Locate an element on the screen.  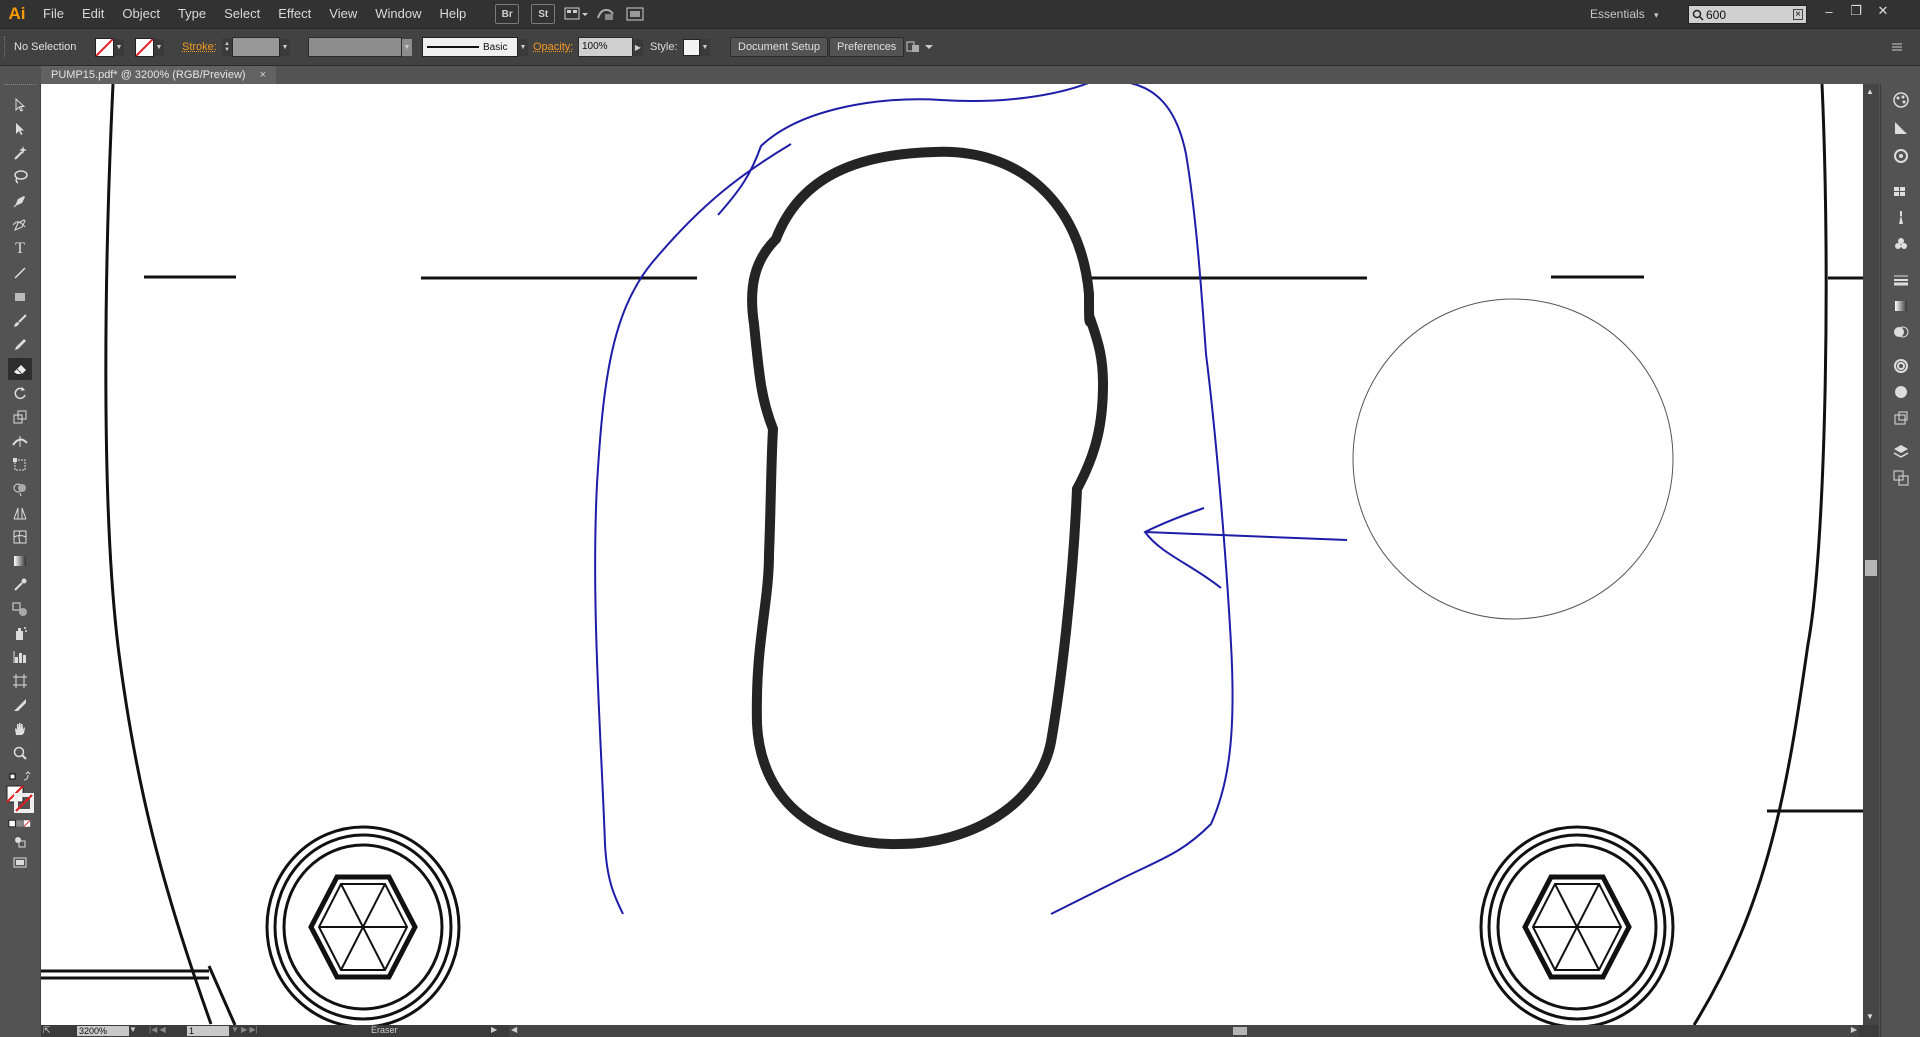
scroll-up-icon: ▲ is located at coordinates (1870, 91).